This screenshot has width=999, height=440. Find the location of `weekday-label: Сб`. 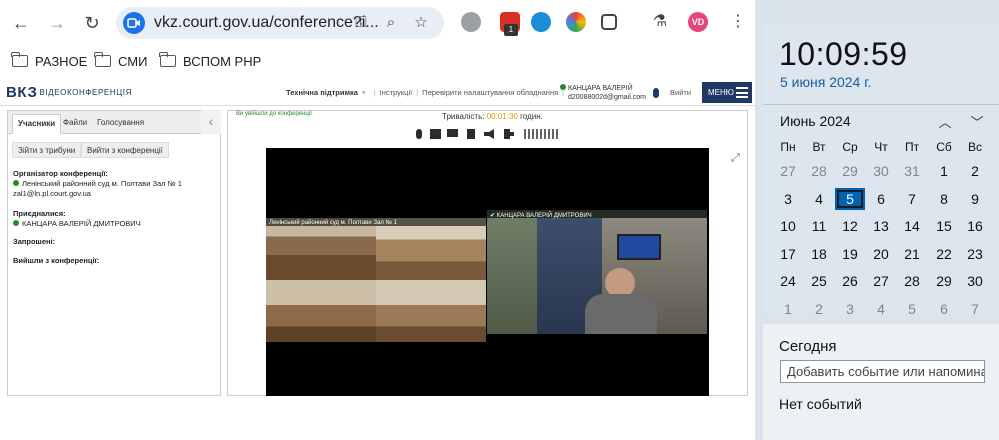

weekday-label: Сб is located at coordinates (944, 147).